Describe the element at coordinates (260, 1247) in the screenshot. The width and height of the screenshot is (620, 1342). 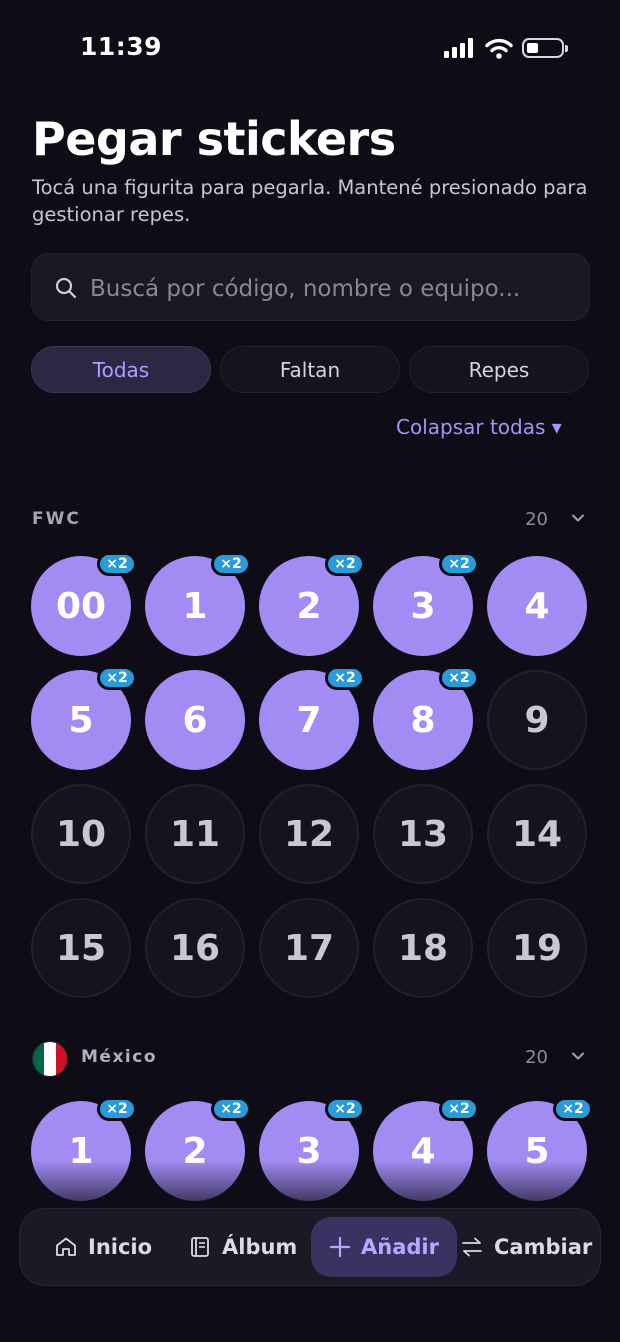
I see `tab-label: Álbum` at that location.